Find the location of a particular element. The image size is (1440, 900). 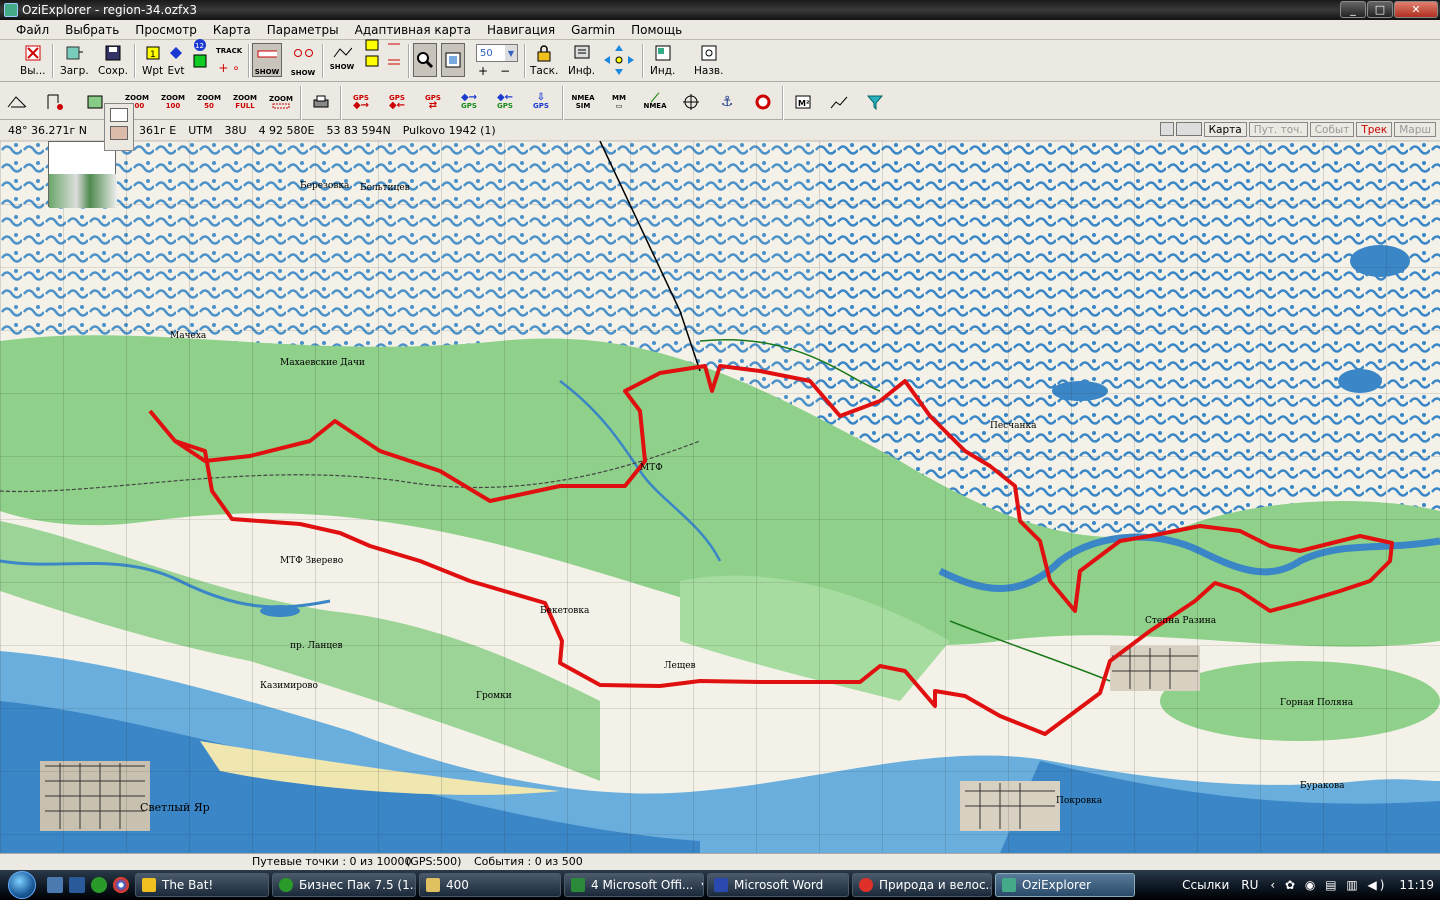

gps-receive-button: ◆← GPS is located at coordinates (505, 102).